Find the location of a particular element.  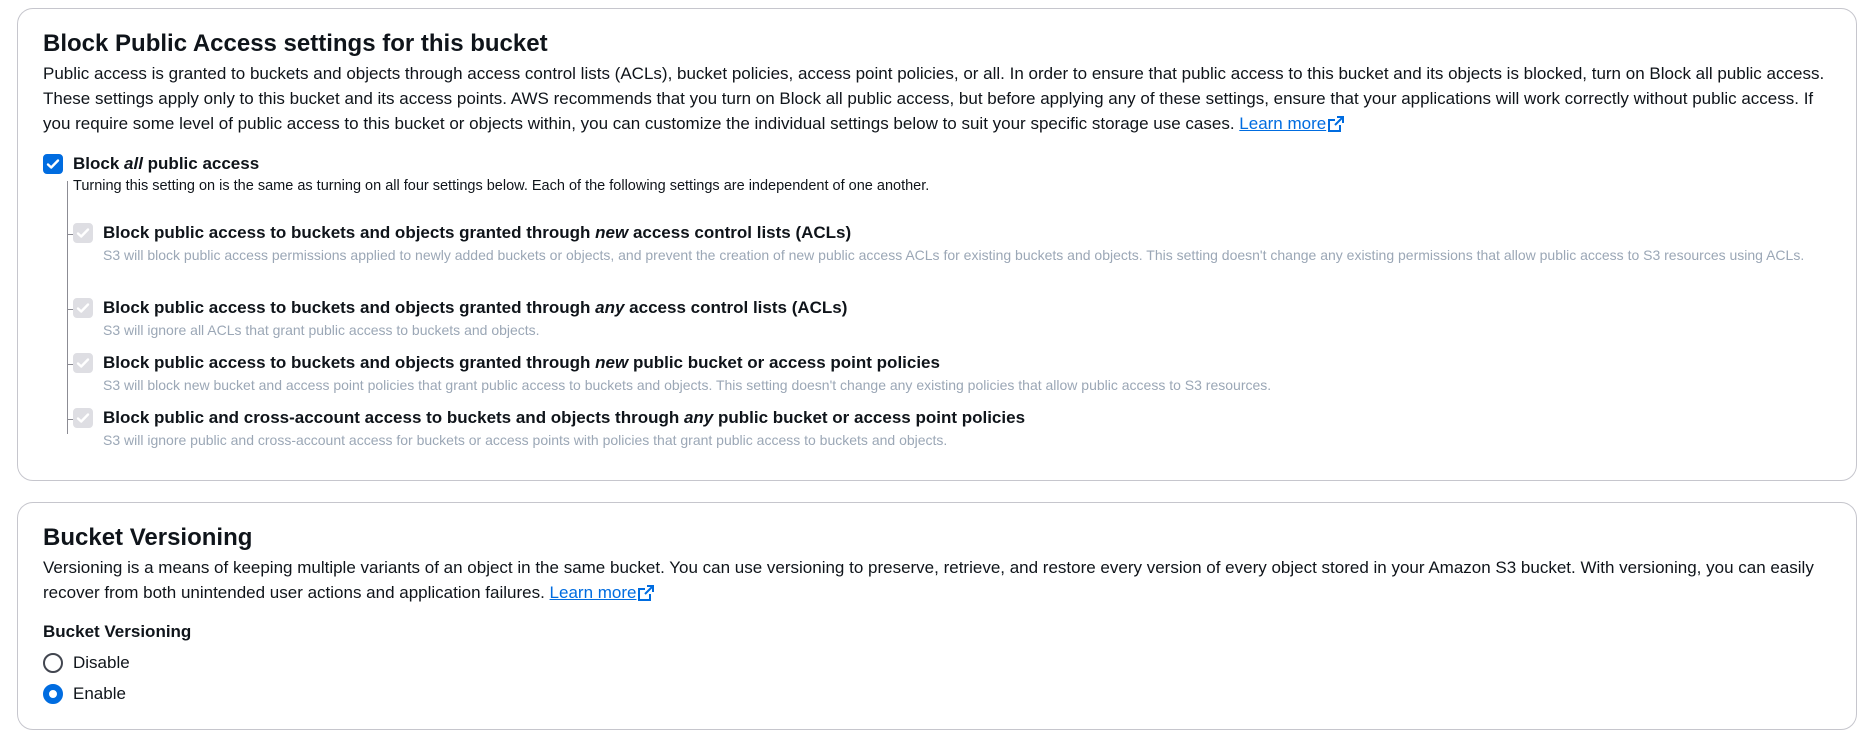

block-new-acls-checkbox is located at coordinates (83, 233).